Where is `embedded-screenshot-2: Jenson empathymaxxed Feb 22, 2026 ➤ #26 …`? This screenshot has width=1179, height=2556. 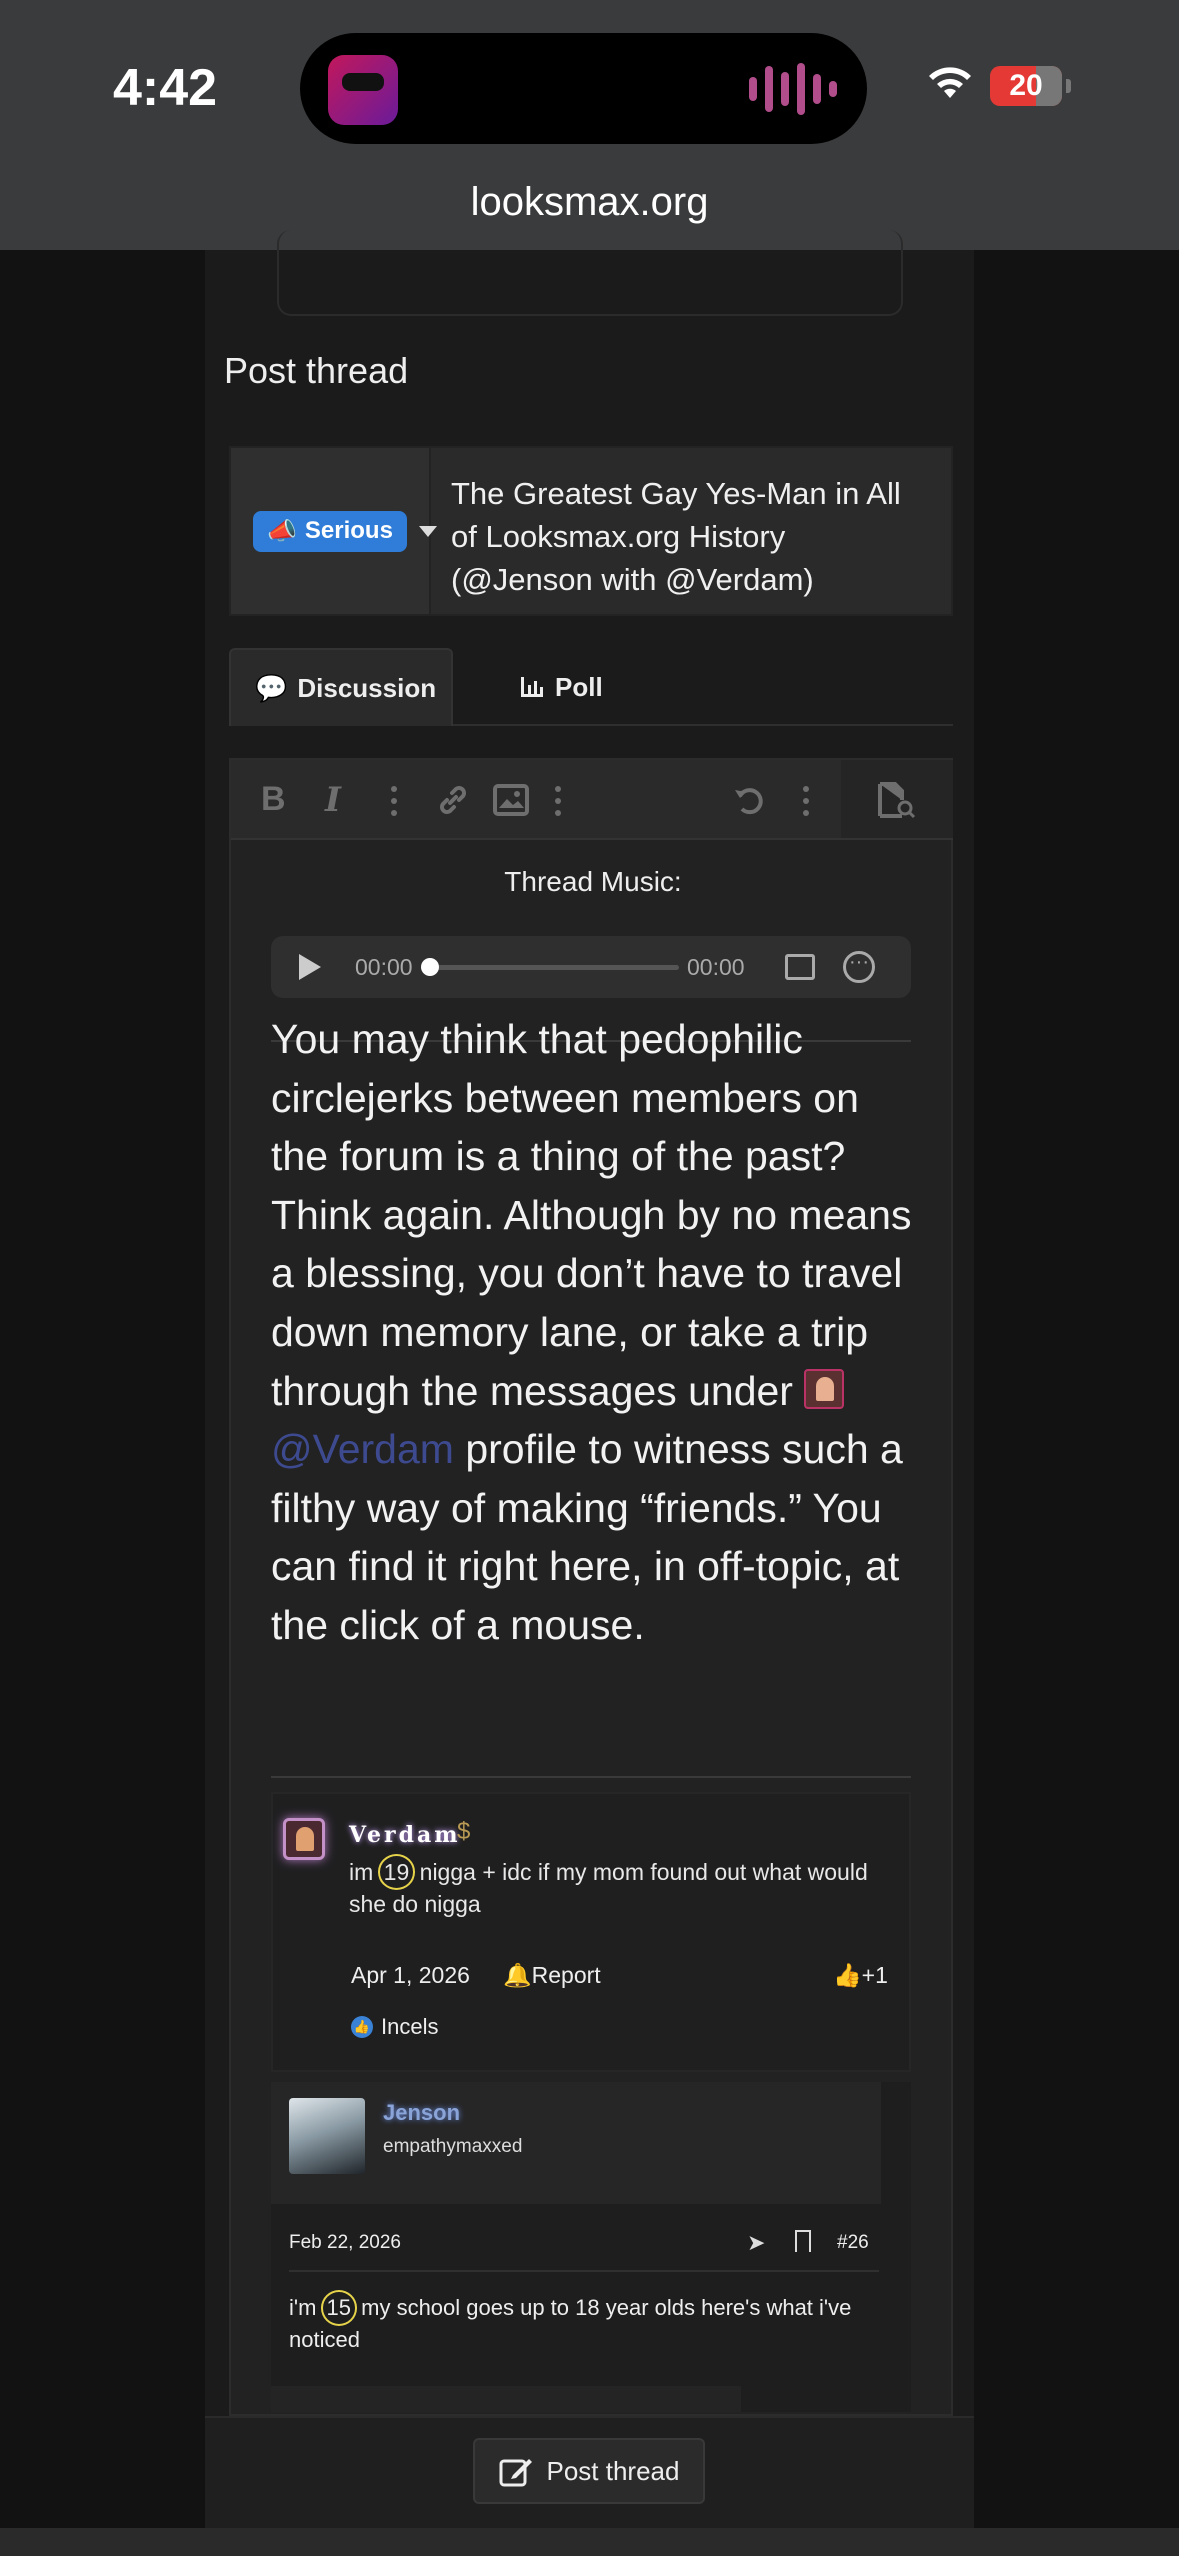 embedded-screenshot-2: Jenson empathymaxxed Feb 22, 2026 ➤ #26 … is located at coordinates (591, 2247).